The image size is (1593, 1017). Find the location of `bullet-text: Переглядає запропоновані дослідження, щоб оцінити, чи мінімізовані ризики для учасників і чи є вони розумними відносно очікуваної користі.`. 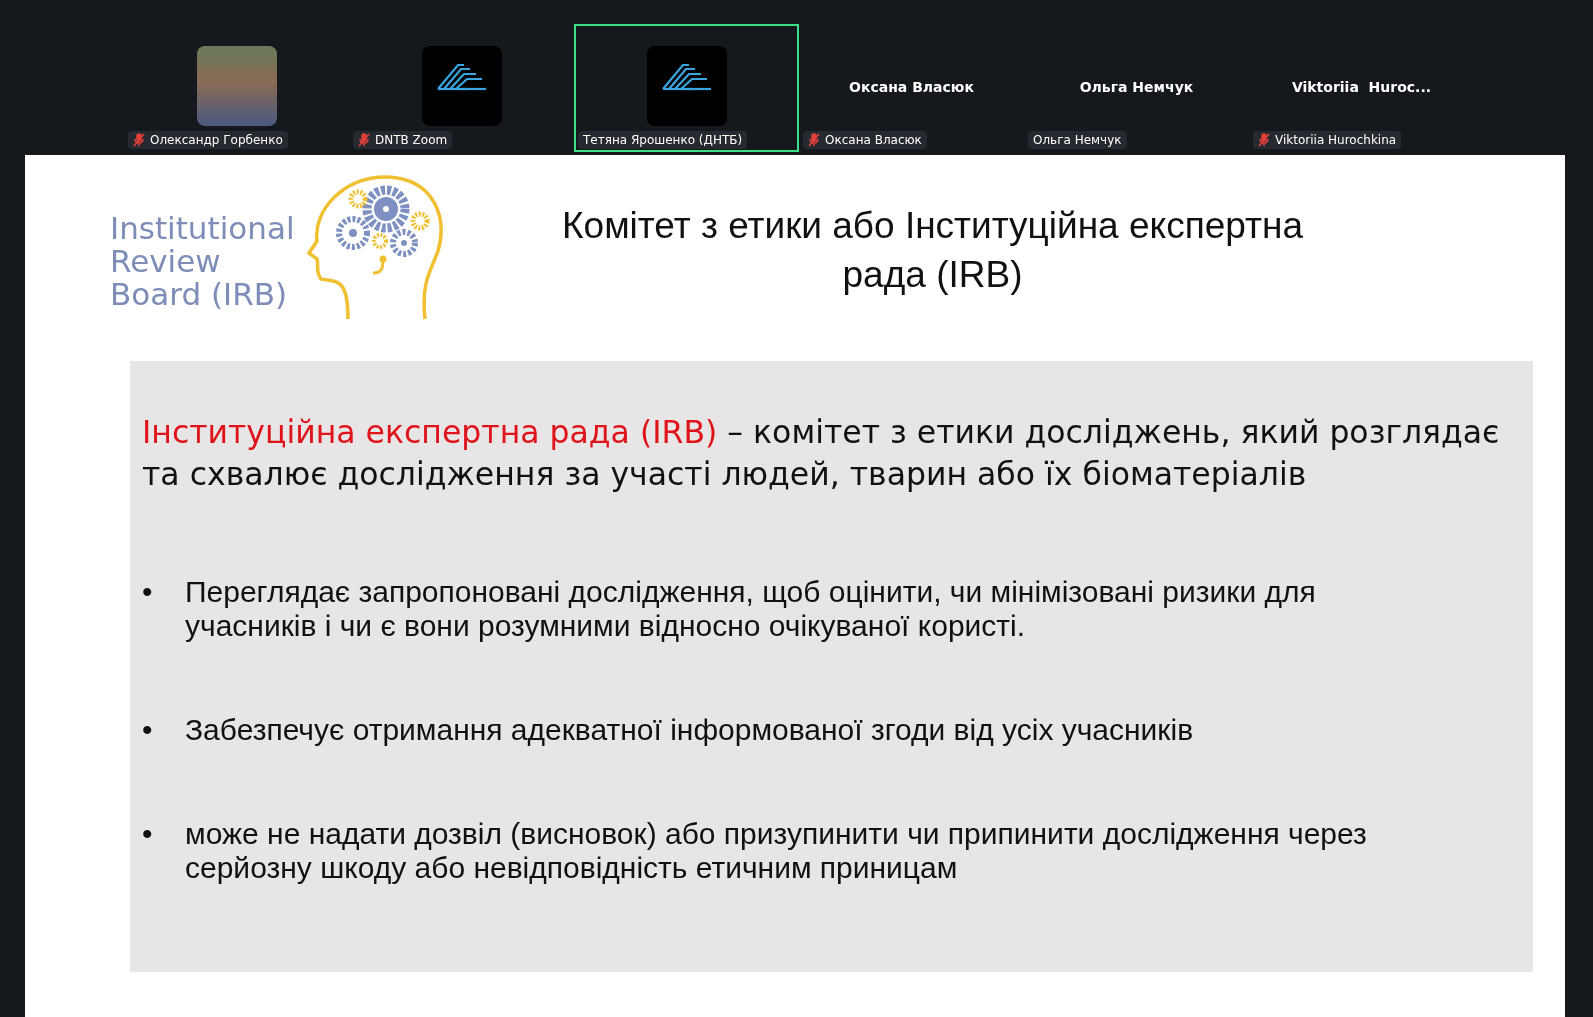

bullet-text: Переглядає запропоновані дослідження, щоб оцінити, чи мінімізовані ризики для учасників і чи є вони розумними відносно очікуваної користі. is located at coordinates (751, 609).